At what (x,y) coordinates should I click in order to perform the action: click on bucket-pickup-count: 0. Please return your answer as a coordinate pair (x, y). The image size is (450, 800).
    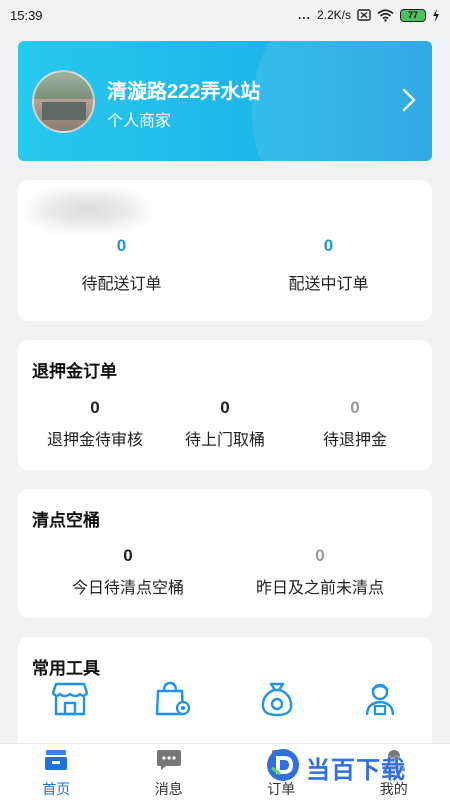
    Looking at the image, I should click on (225, 407).